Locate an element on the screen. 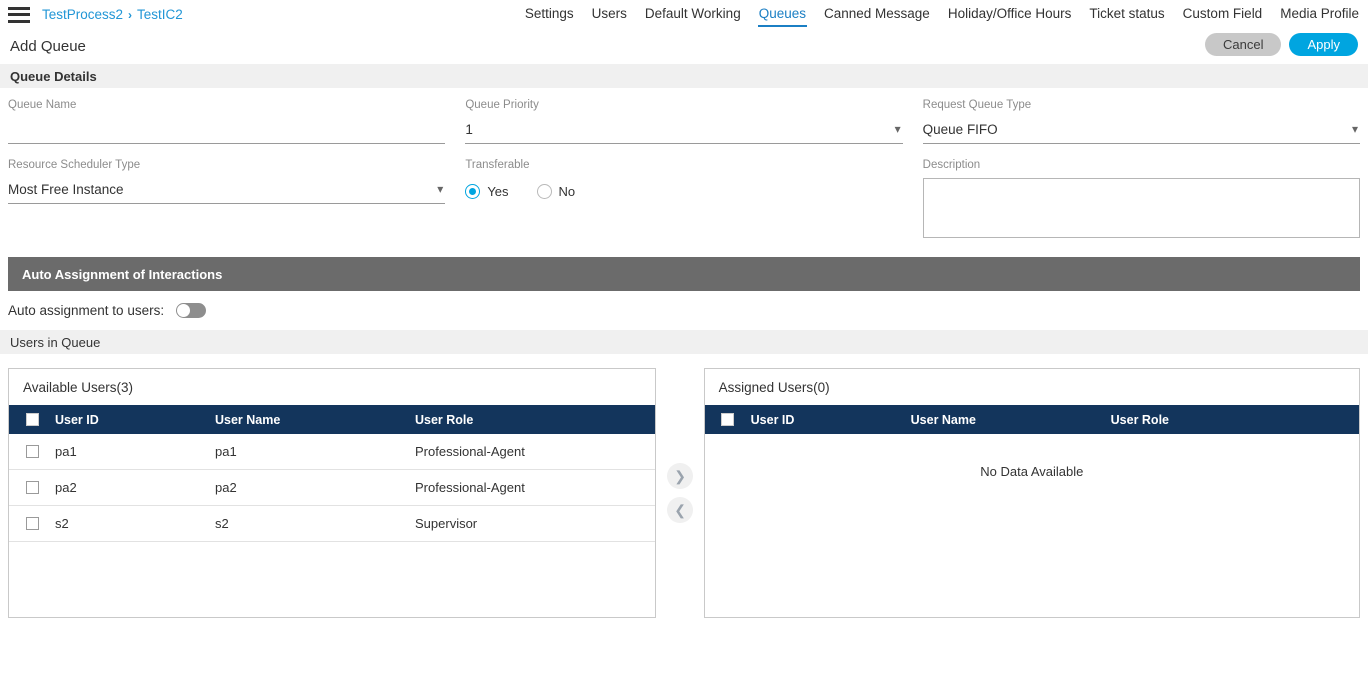  page-header: Add Queue Cancel Apply is located at coordinates (684, 46).